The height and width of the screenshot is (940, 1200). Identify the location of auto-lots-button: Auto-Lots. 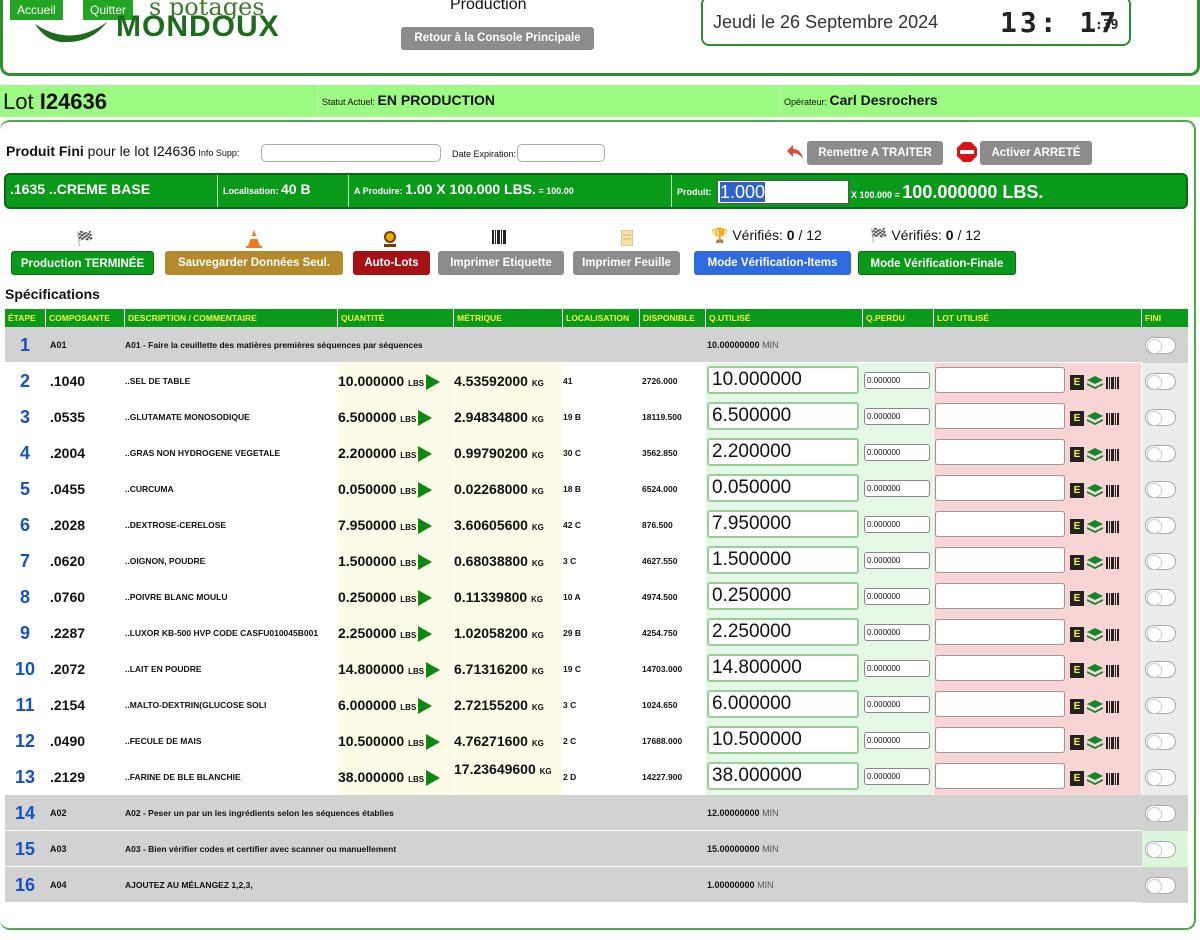
(391, 263).